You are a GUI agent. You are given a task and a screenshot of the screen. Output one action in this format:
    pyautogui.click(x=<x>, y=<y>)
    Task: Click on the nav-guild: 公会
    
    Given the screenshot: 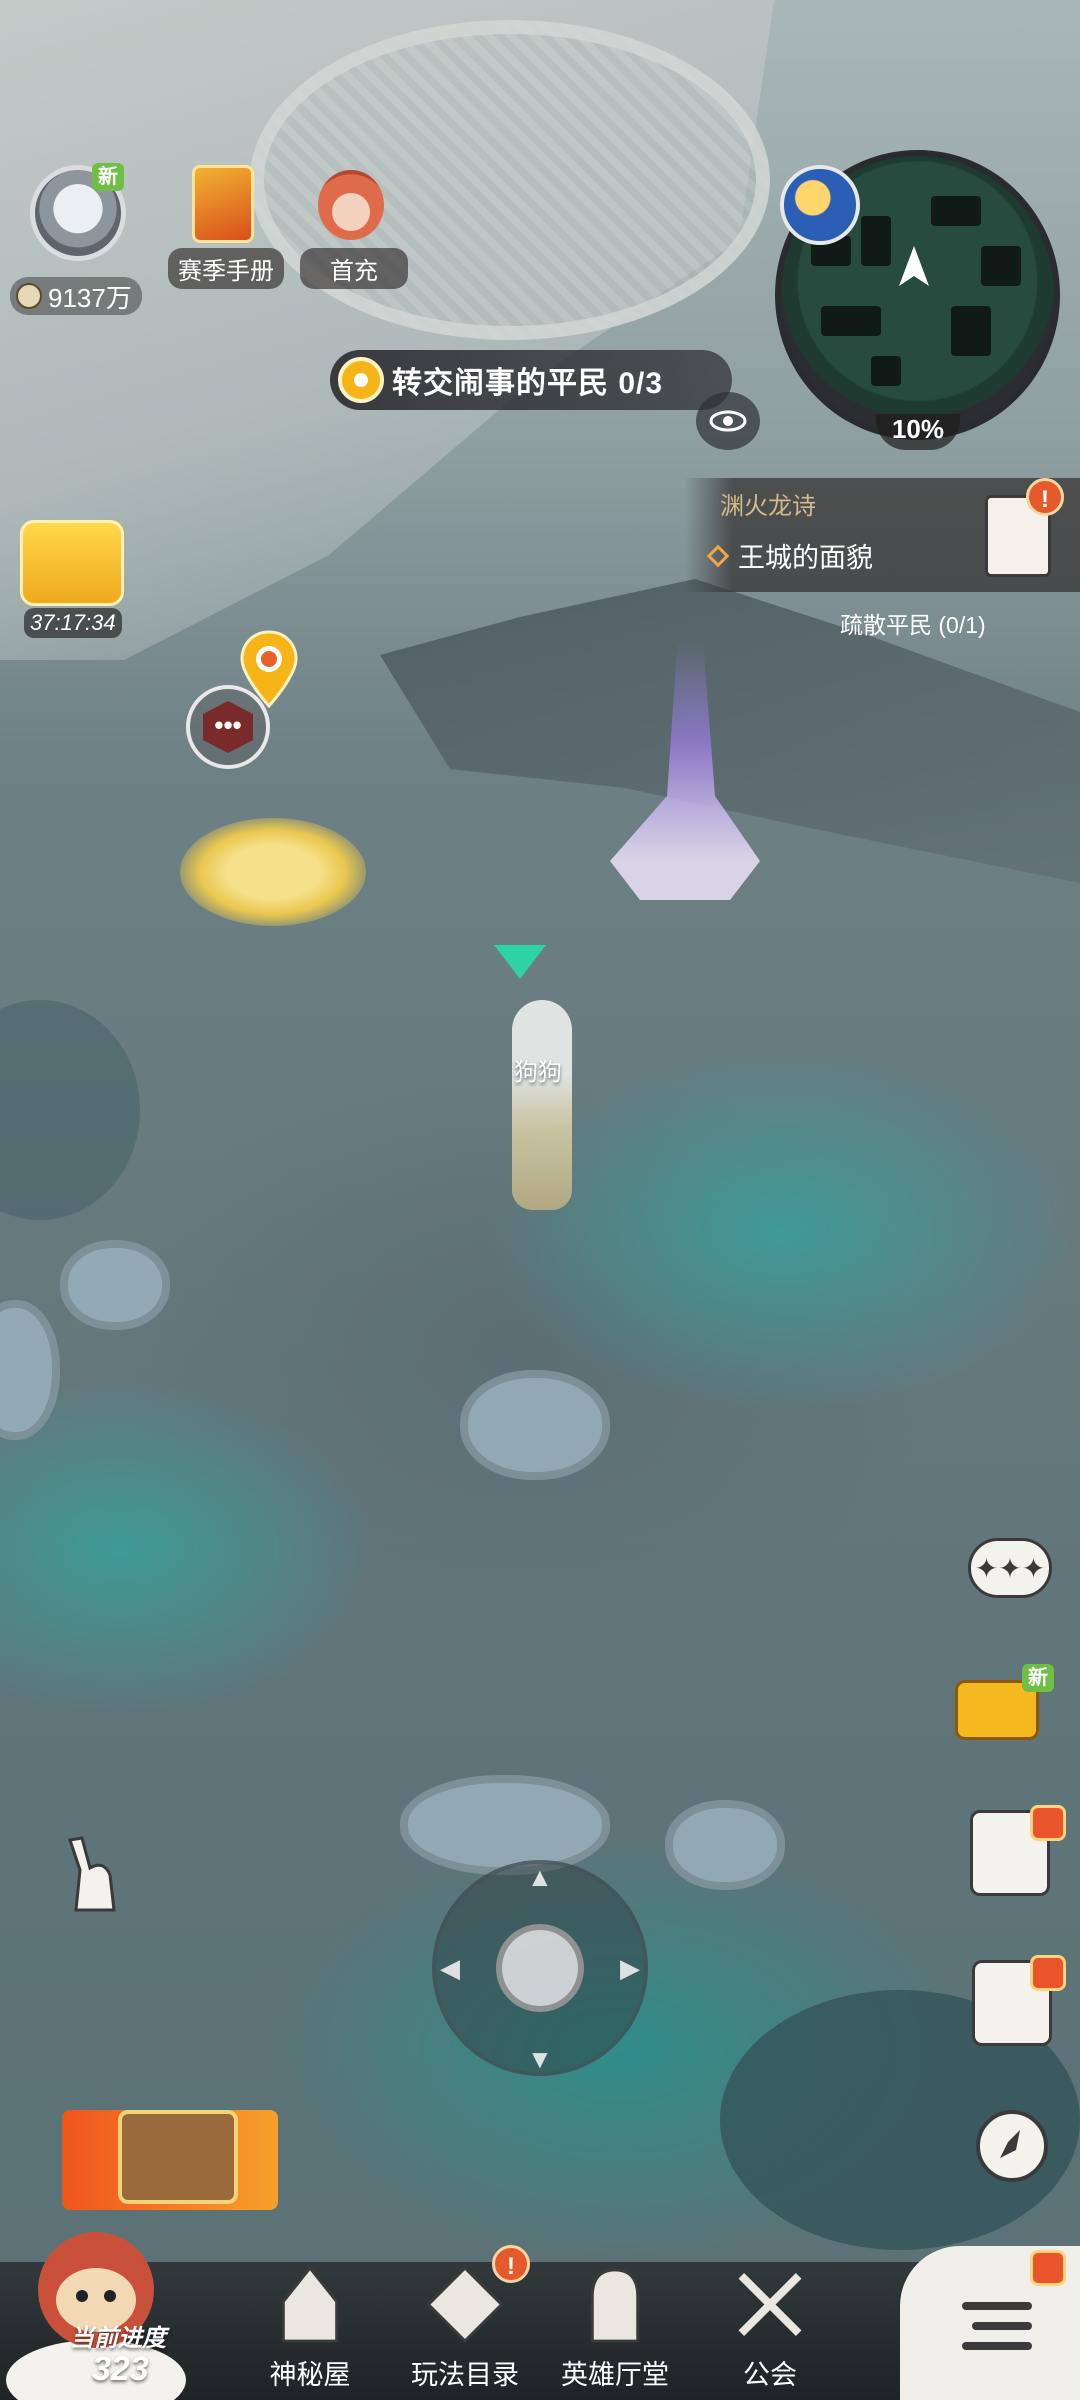 What is the action you would take?
    pyautogui.click(x=770, y=2331)
    